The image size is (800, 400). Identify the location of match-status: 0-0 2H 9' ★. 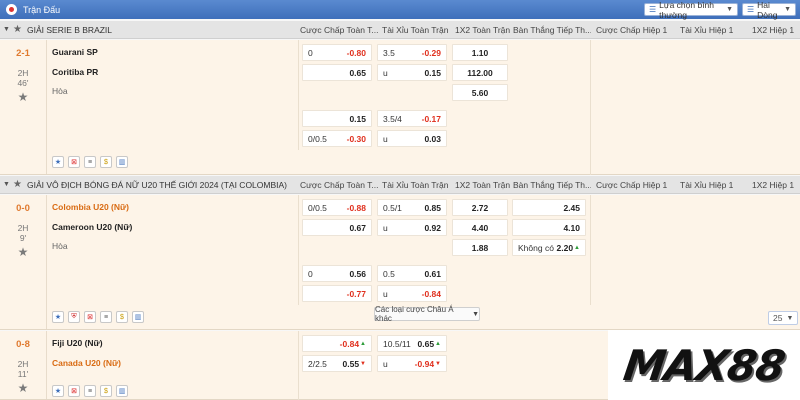
(23, 262).